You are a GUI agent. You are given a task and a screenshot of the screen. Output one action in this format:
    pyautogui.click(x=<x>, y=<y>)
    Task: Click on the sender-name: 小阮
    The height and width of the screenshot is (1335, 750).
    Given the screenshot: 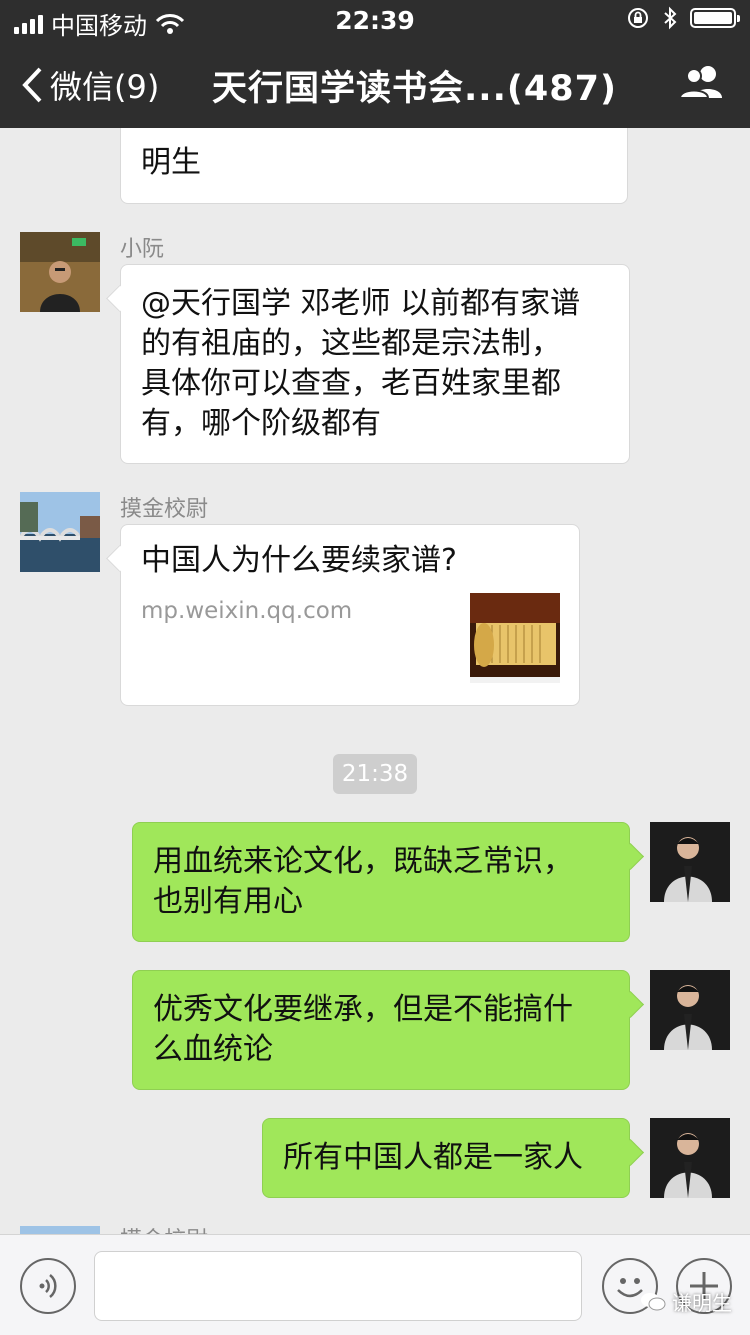 What is the action you would take?
    pyautogui.click(x=142, y=249)
    